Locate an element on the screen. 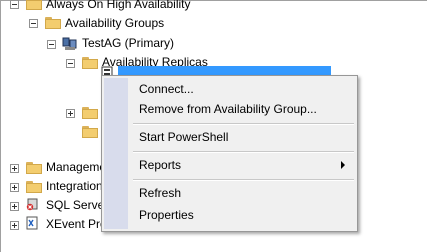 The width and height of the screenshot is (427, 252). menu-item-properties: Properties is located at coordinates (230, 215).